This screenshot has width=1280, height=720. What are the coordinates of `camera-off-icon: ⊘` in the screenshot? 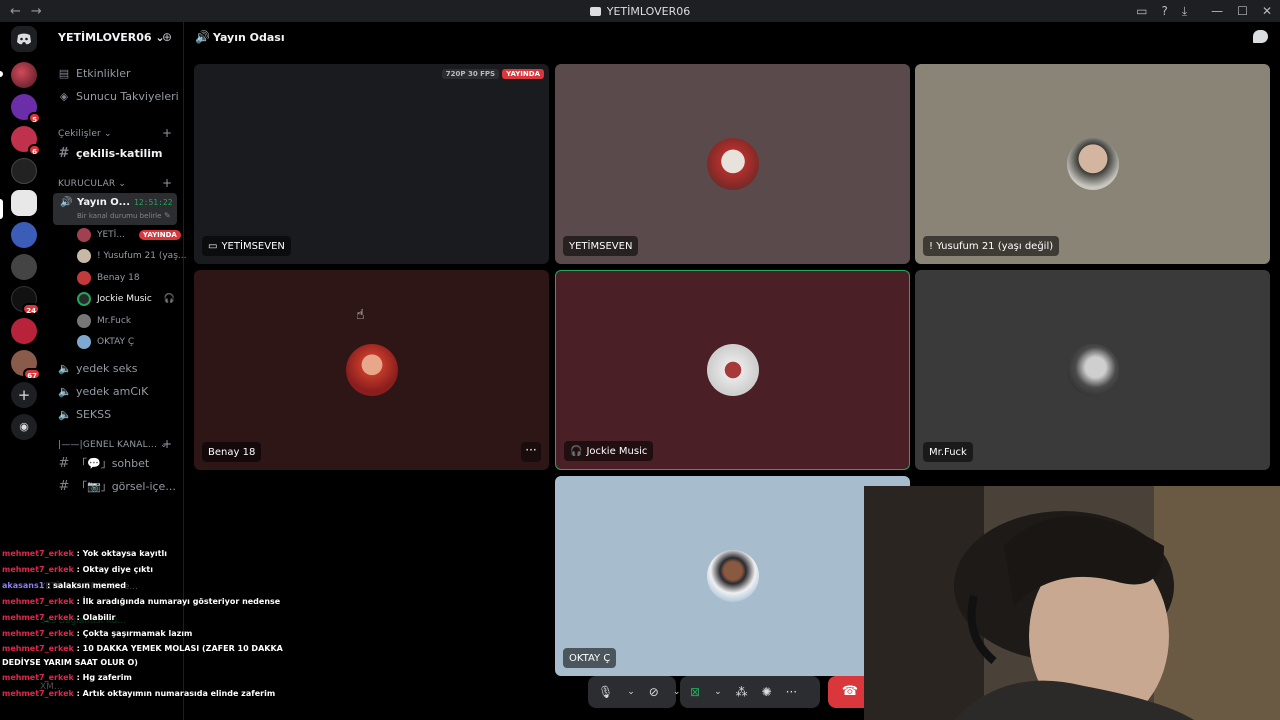 It's located at (654, 692).